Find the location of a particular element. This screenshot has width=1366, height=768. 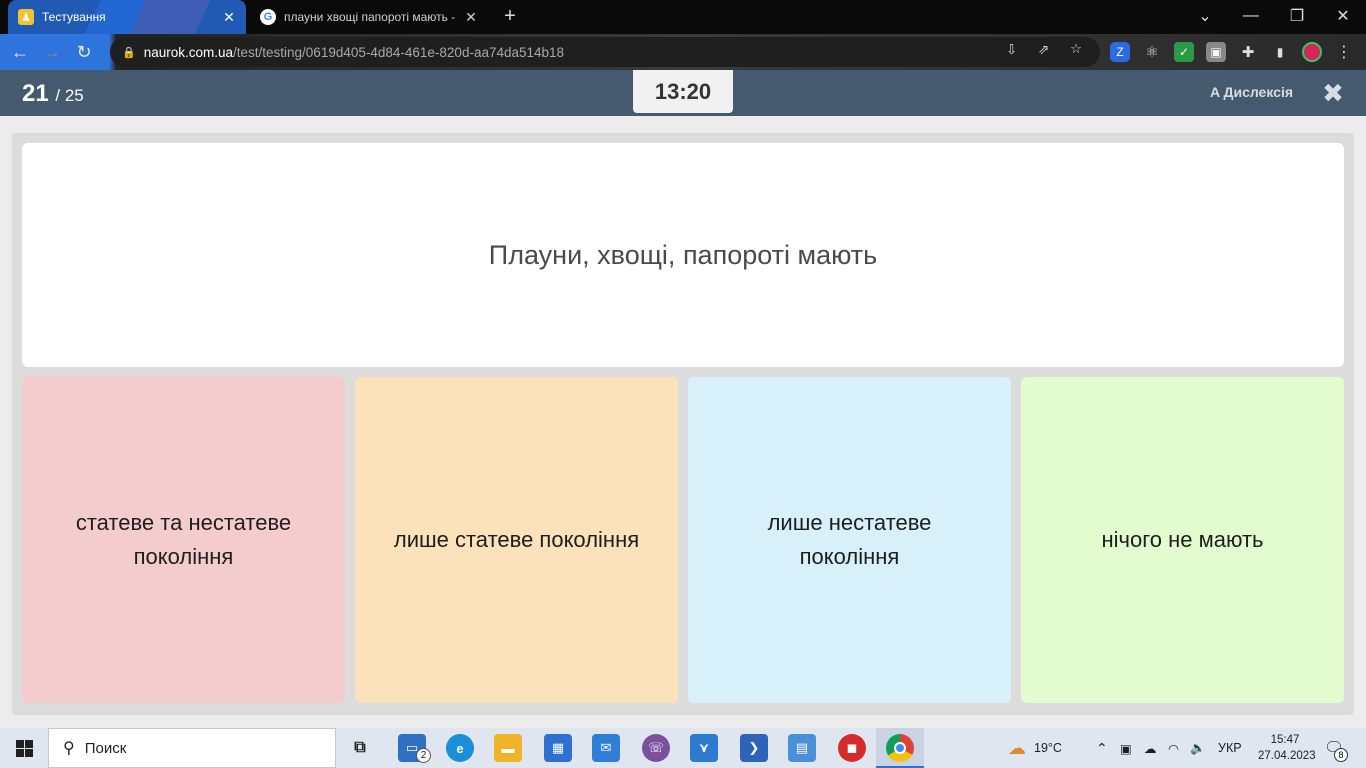

clock-date: 27.04.2023 is located at coordinates (1287, 756).